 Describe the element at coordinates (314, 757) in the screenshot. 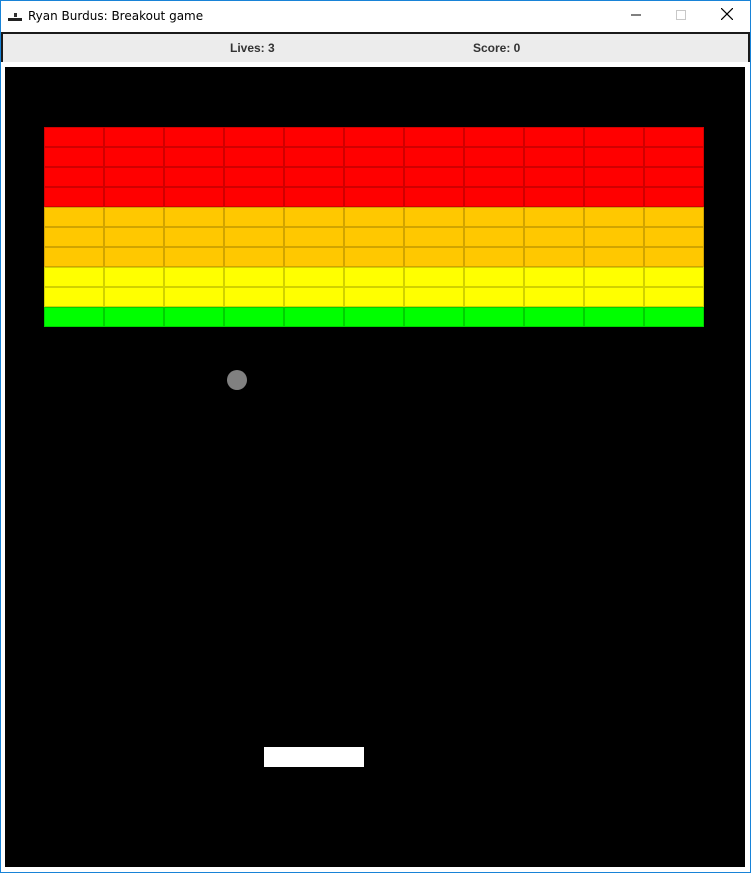

I see `paddle` at that location.